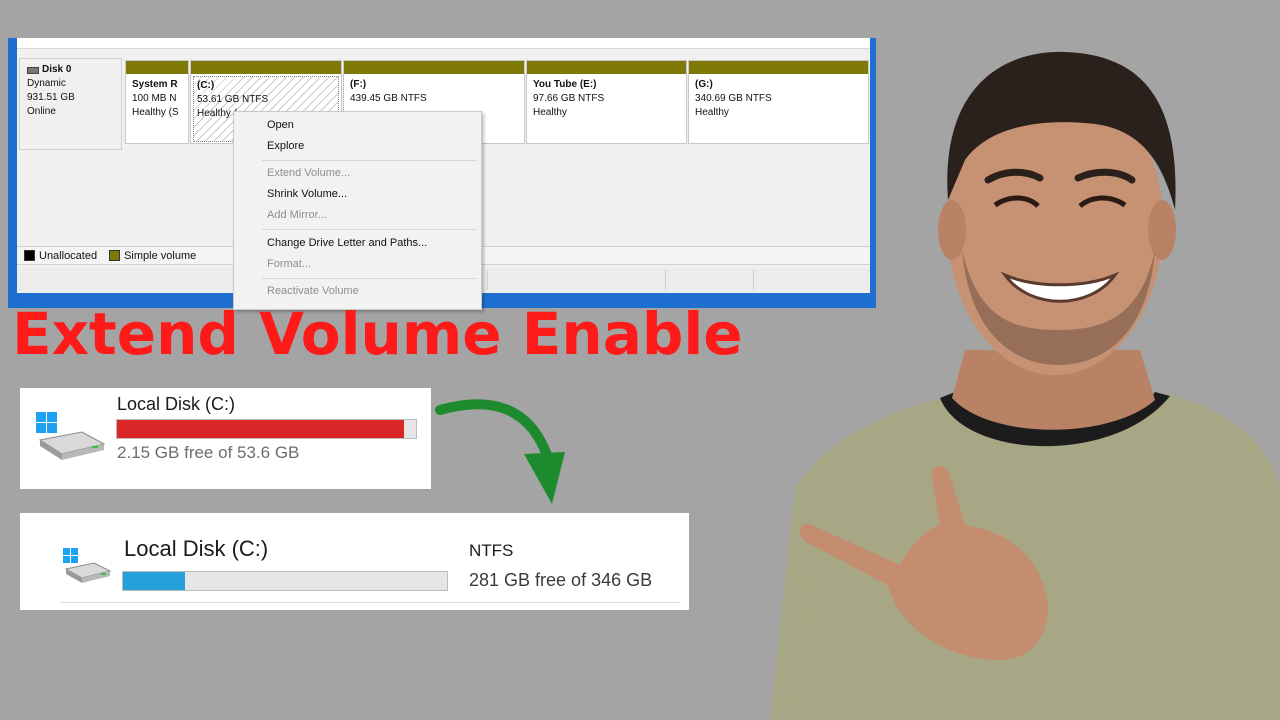 The height and width of the screenshot is (720, 1280). What do you see at coordinates (500, 451) in the screenshot?
I see `green-arrow-icon` at bounding box center [500, 451].